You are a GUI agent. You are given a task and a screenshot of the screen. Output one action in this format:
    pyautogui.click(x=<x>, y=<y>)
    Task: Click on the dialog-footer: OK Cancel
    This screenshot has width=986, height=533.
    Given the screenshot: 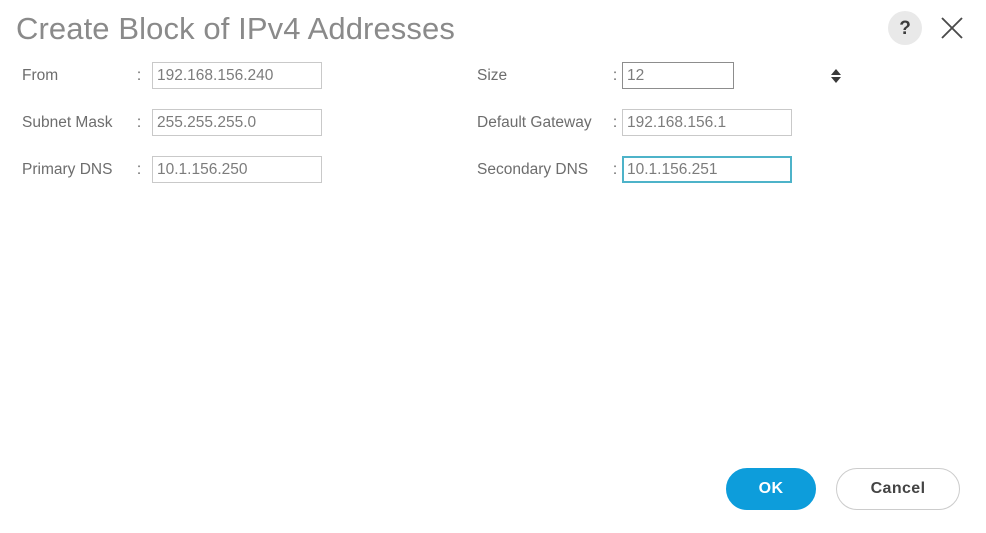 What is the action you would take?
    pyautogui.click(x=843, y=489)
    